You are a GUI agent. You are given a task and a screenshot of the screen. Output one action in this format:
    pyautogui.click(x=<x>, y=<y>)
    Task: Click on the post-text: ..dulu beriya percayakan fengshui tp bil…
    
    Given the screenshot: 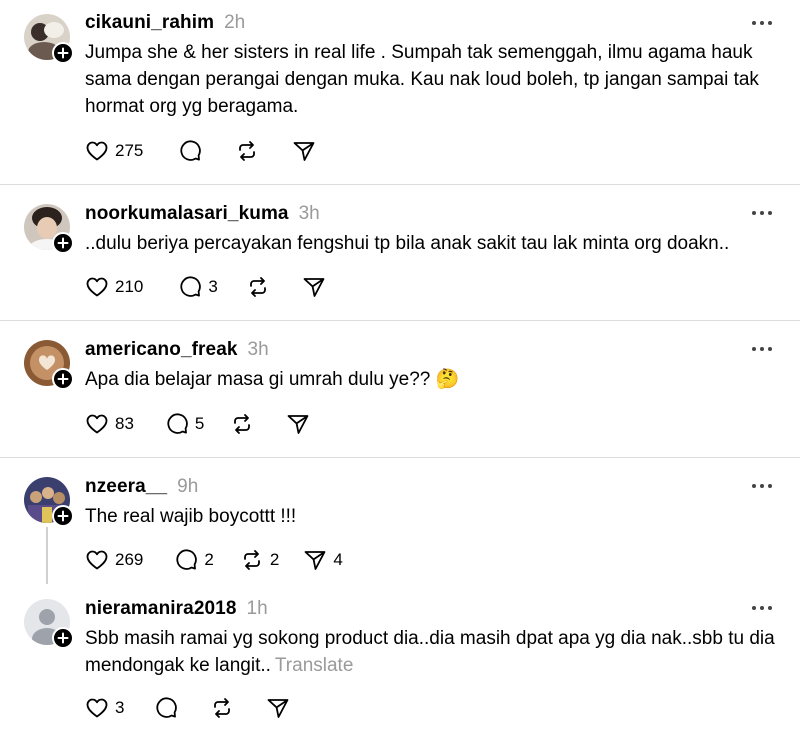 What is the action you would take?
    pyautogui.click(x=407, y=243)
    